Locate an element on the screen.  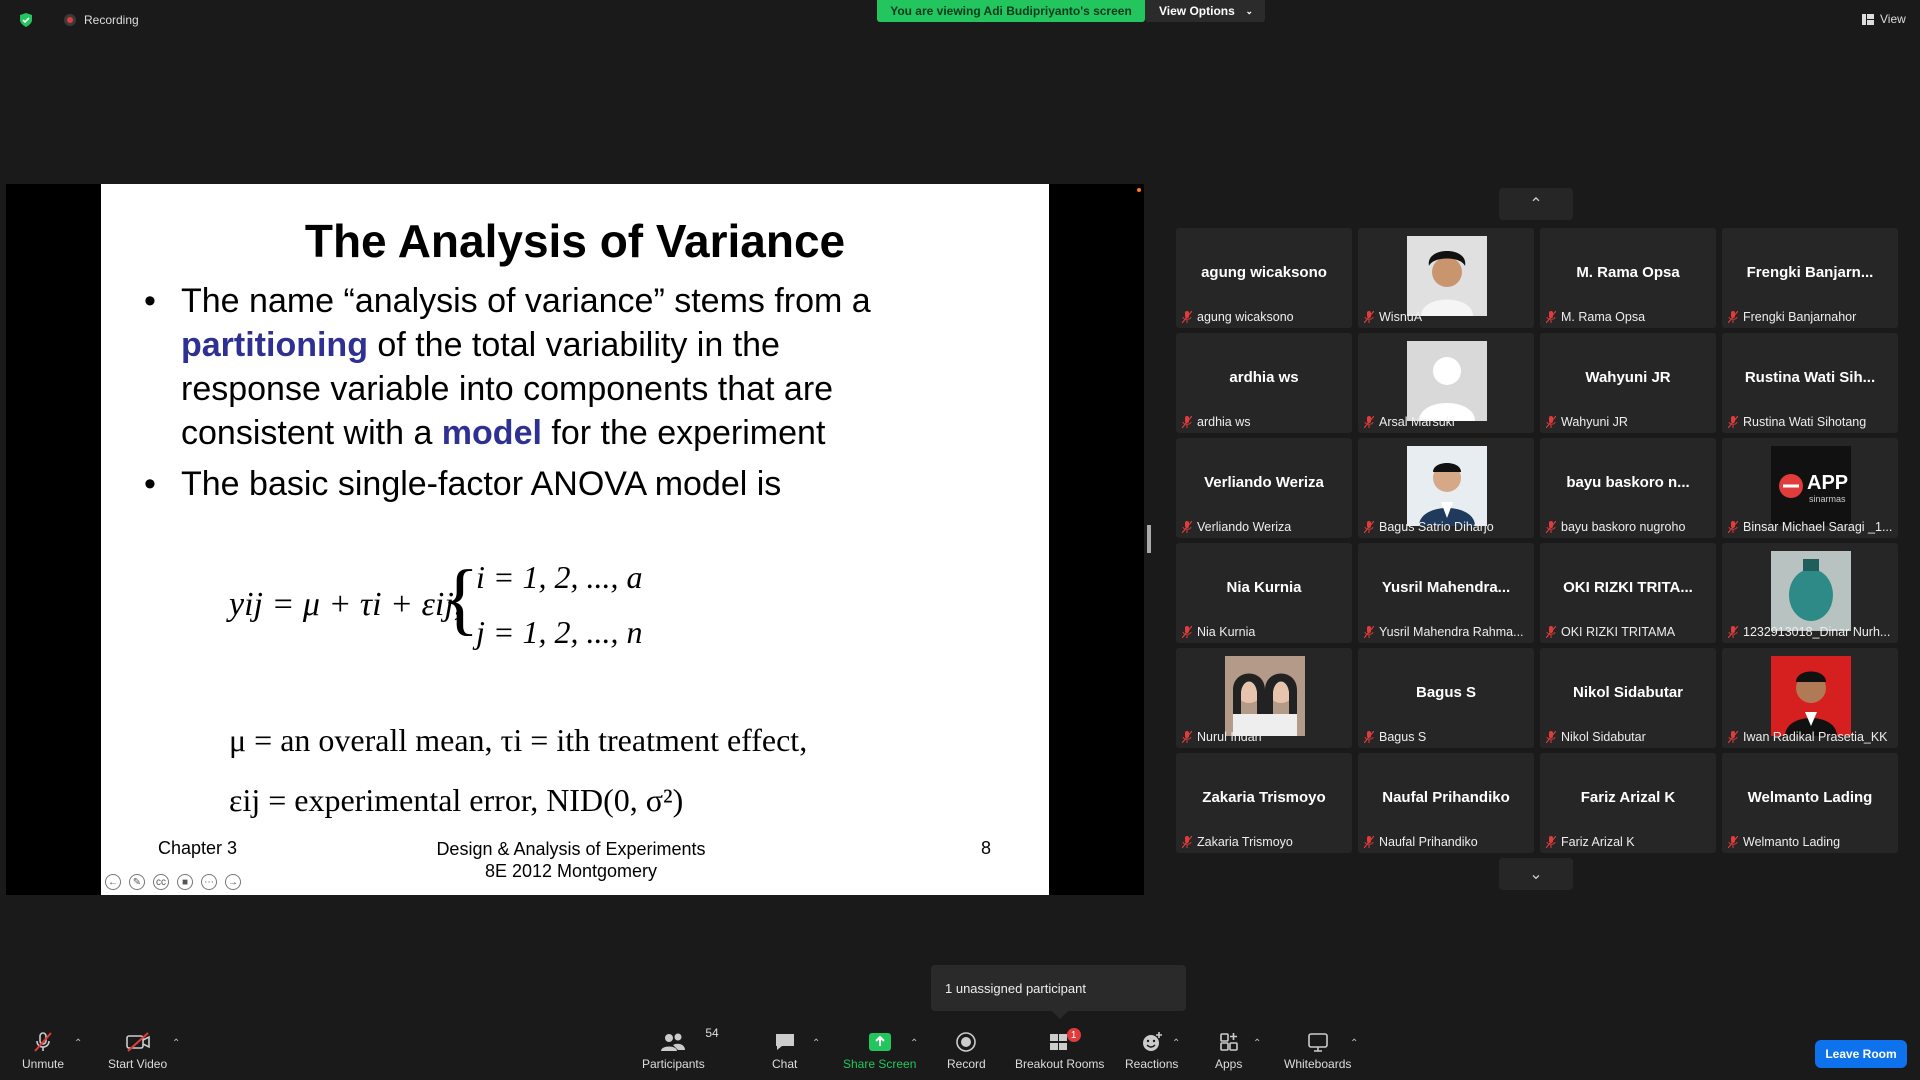
whiteboards-caret-icon: ⌃ is located at coordinates (1354, 1043).